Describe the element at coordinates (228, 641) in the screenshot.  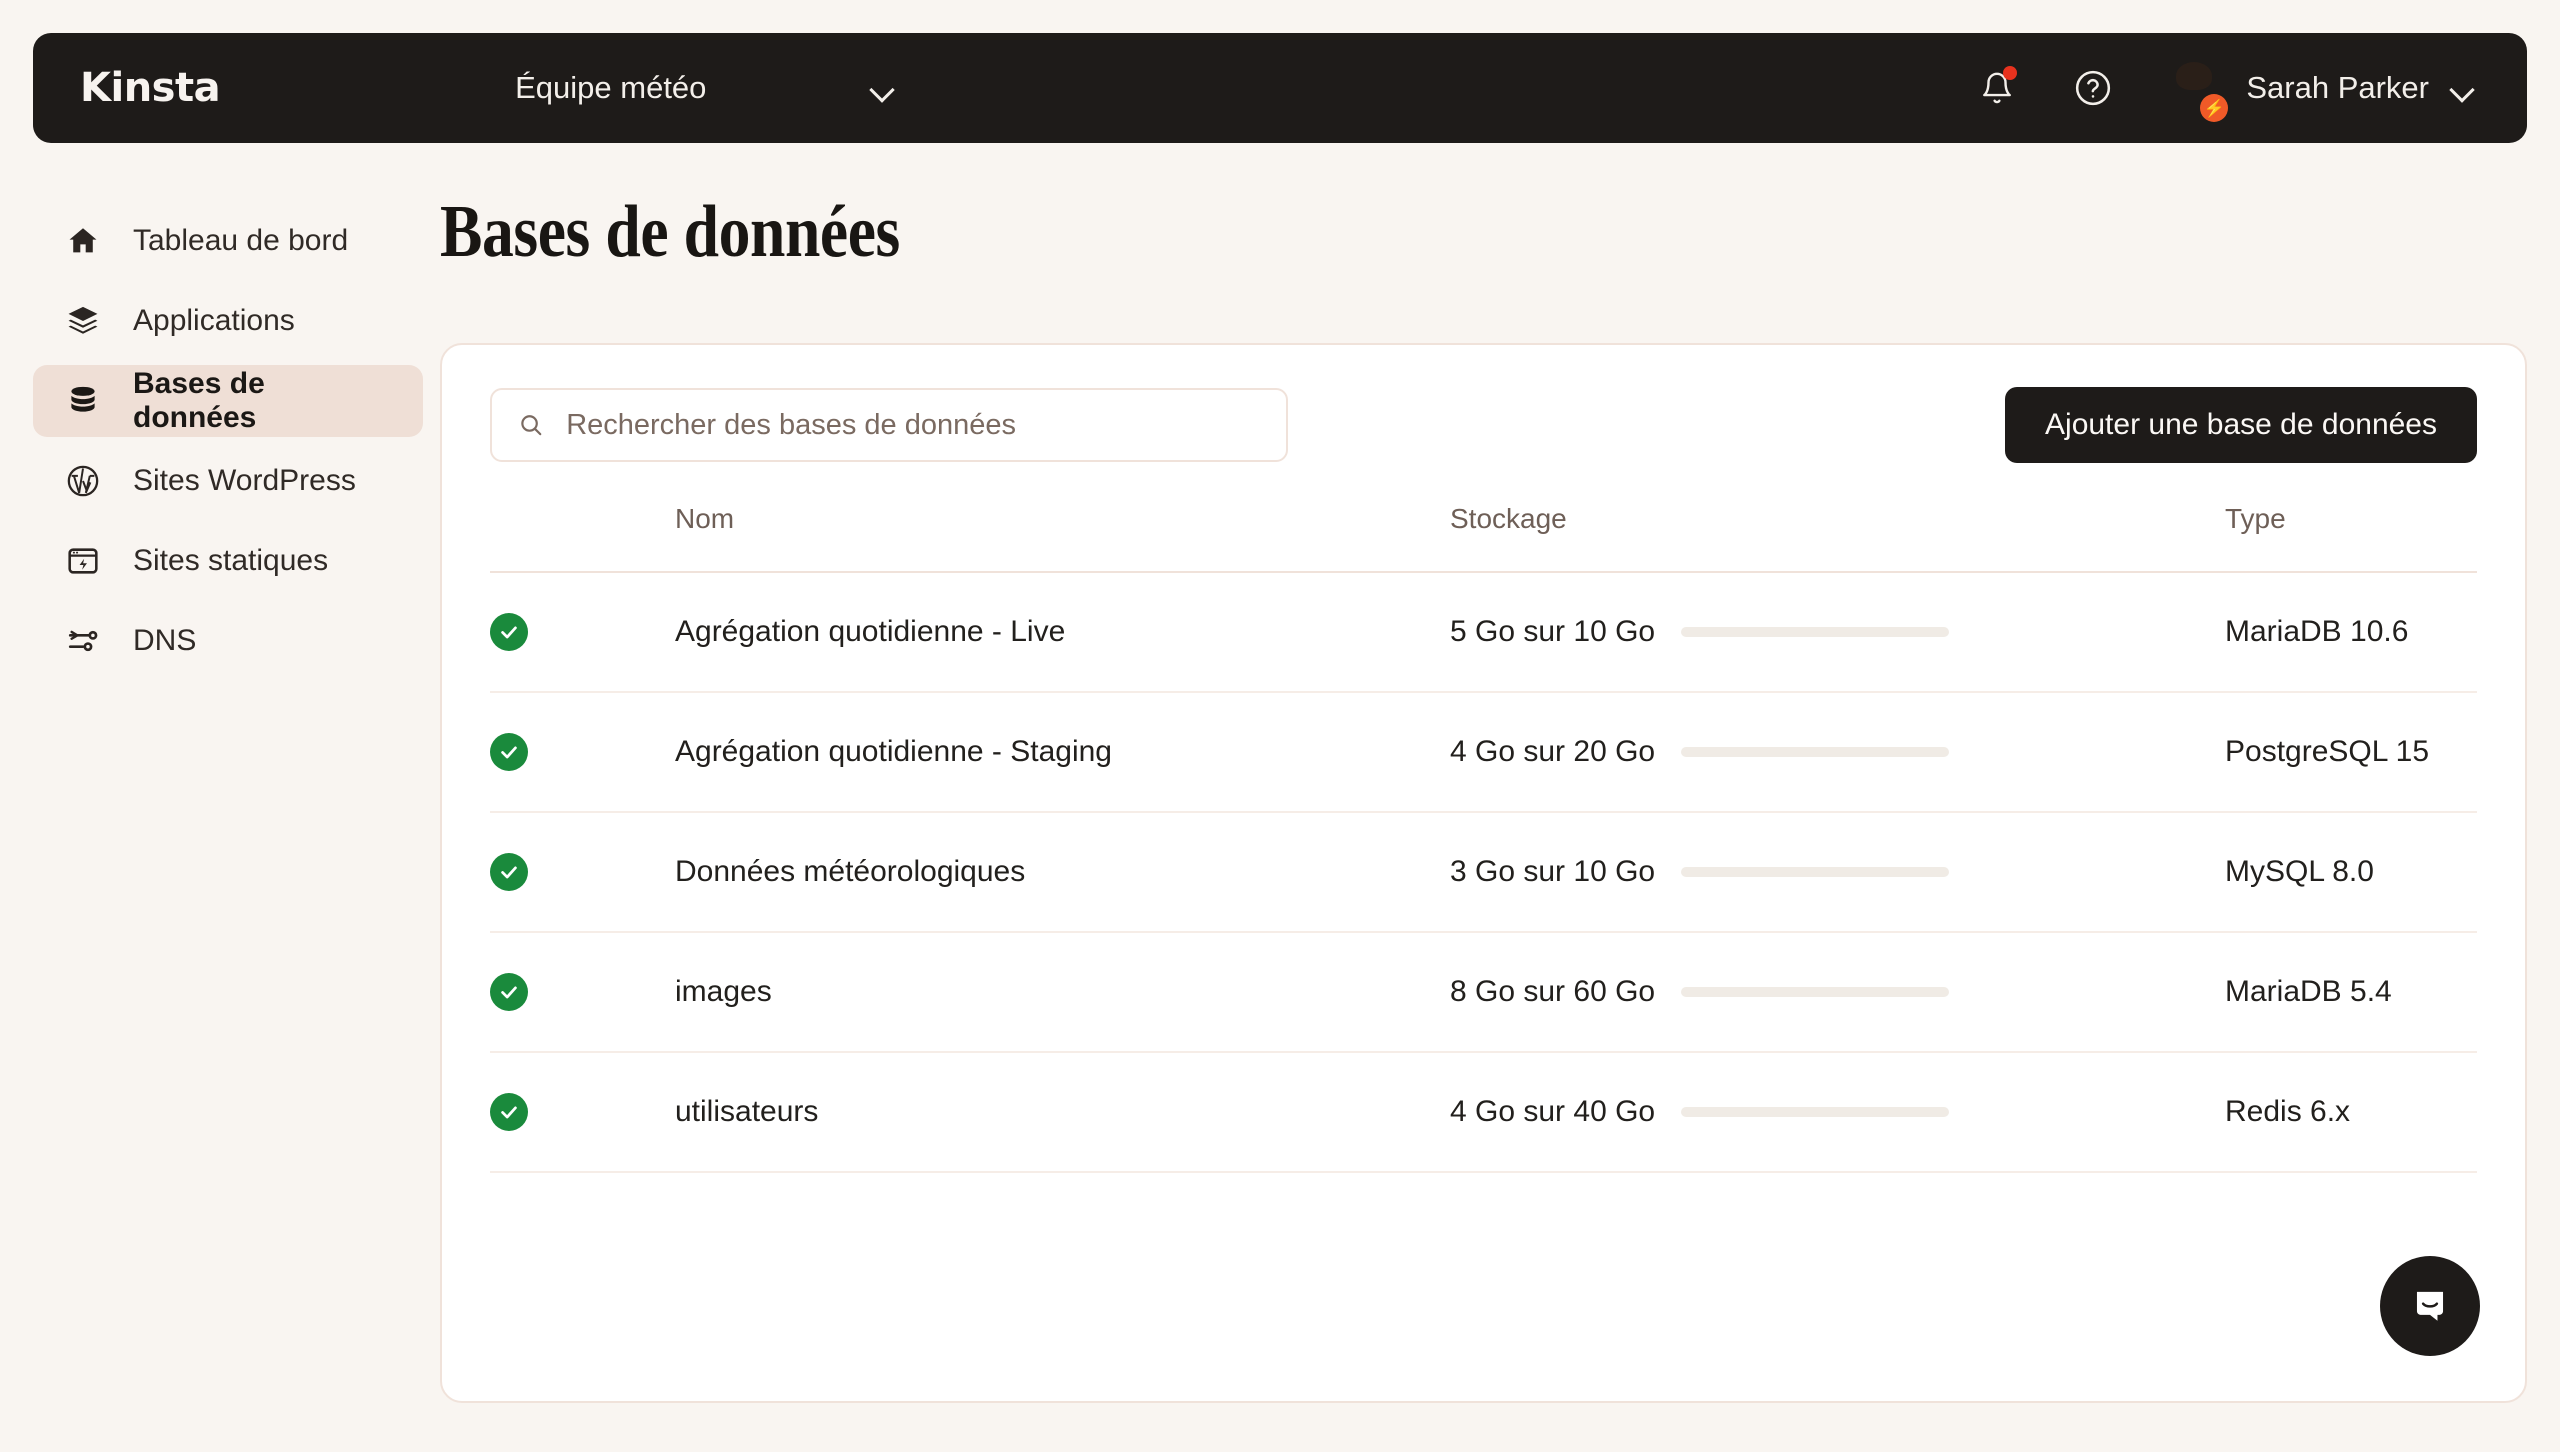
I see `sidebar-item-dns: DNS` at that location.